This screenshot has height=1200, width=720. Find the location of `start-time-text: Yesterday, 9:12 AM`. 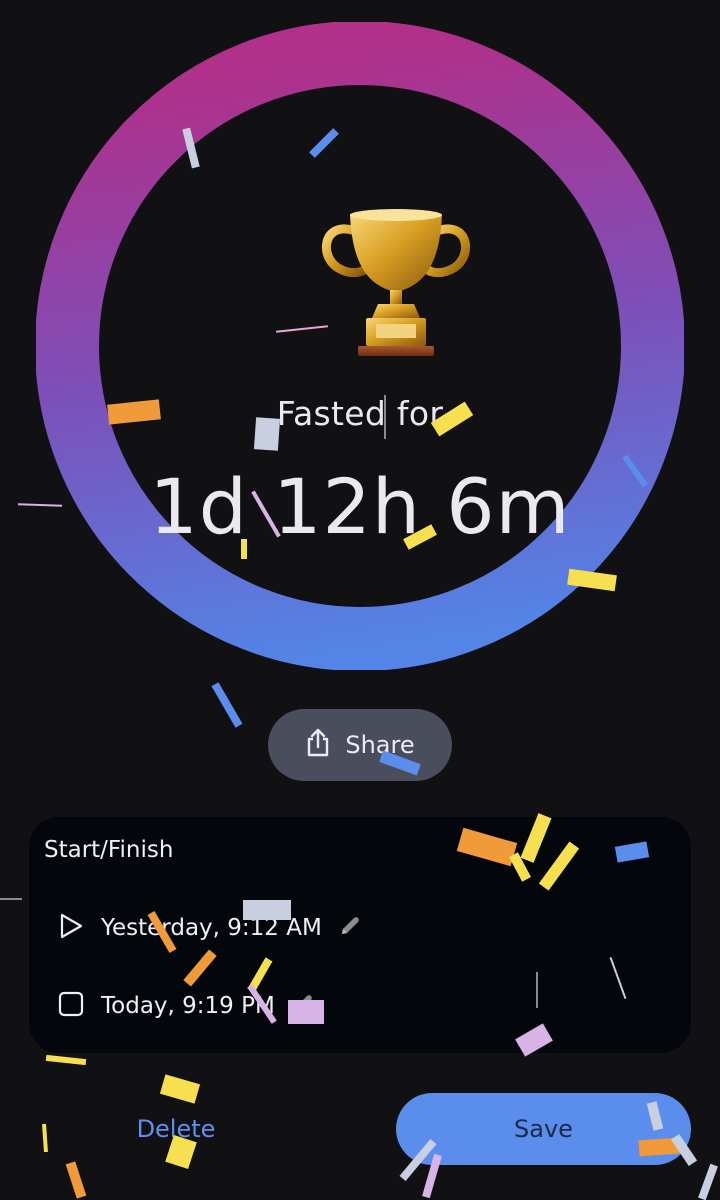

start-time-text: Yesterday, 9:12 AM is located at coordinates (211, 928).